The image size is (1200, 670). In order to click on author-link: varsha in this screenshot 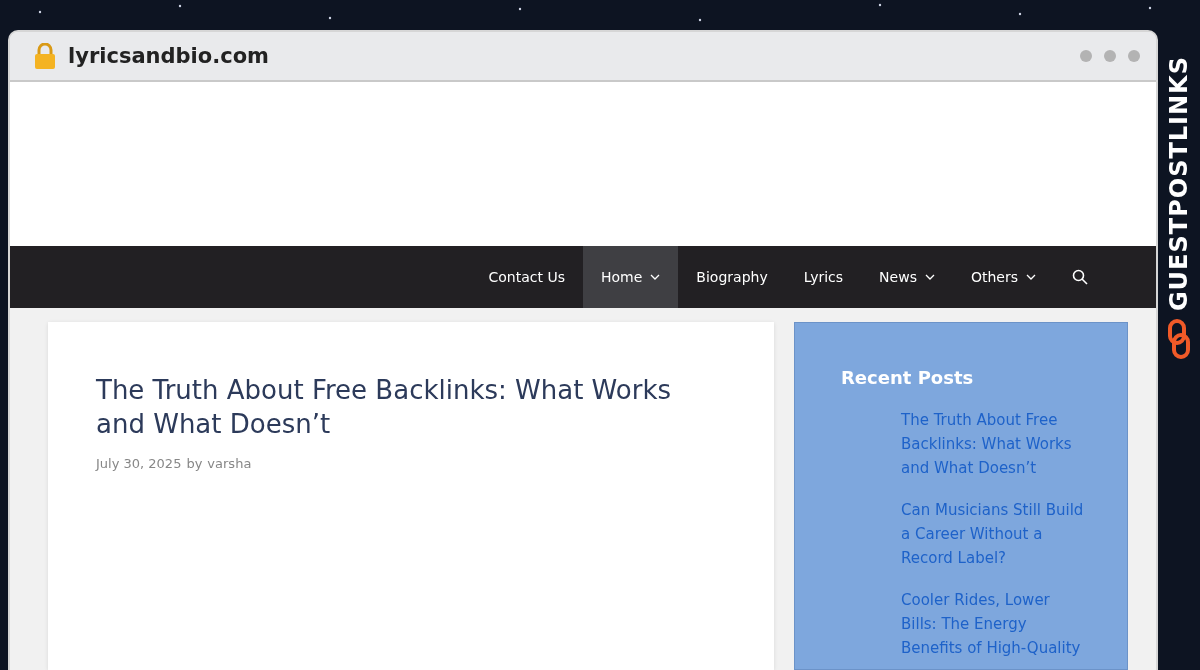, I will do `click(229, 463)`.